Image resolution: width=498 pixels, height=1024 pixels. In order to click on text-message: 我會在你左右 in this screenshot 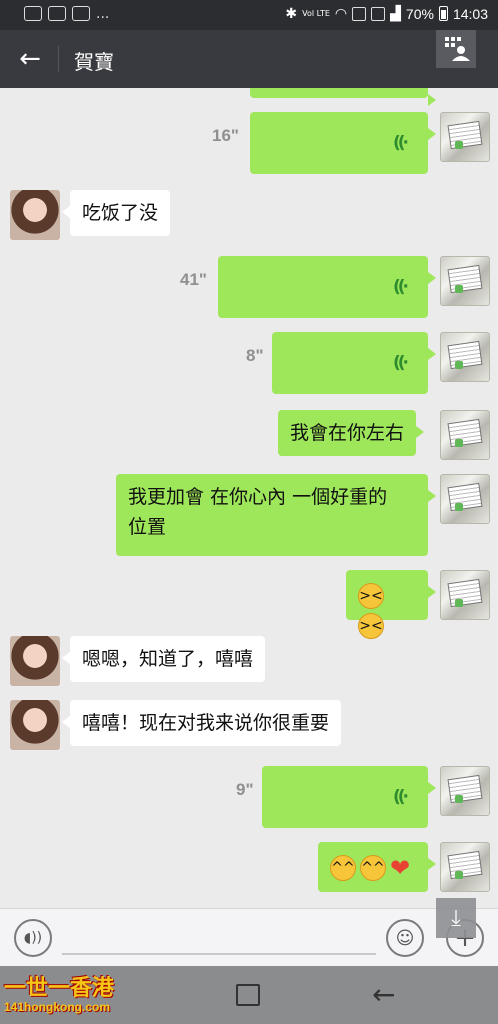, I will do `click(351, 433)`.